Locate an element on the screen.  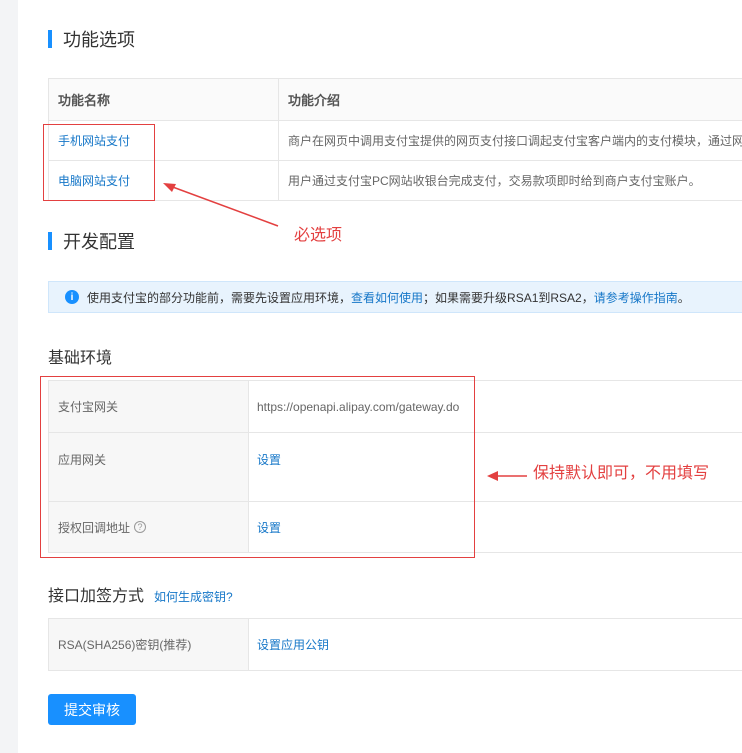
dev-section-title-text: 开发配置 is located at coordinates (99, 242).